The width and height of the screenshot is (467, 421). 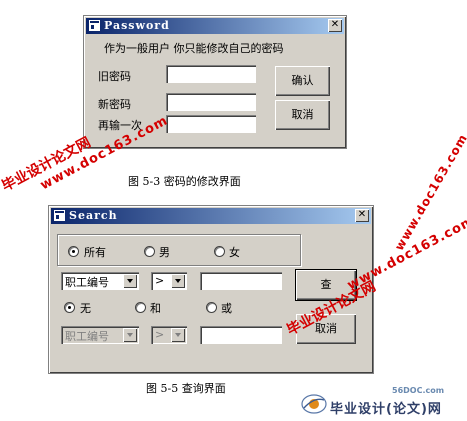 I want to click on field-select-1: 职工编号, so click(x=100, y=281).